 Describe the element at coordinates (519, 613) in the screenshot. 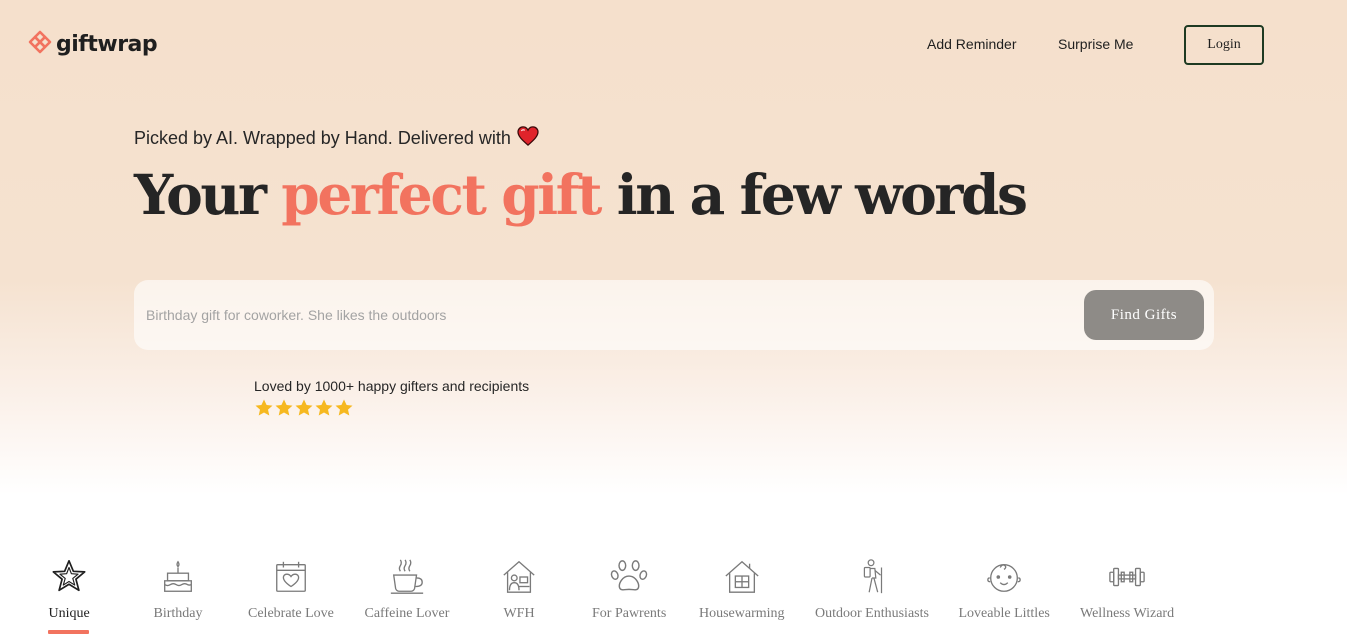

I see `category-label: WFH` at that location.